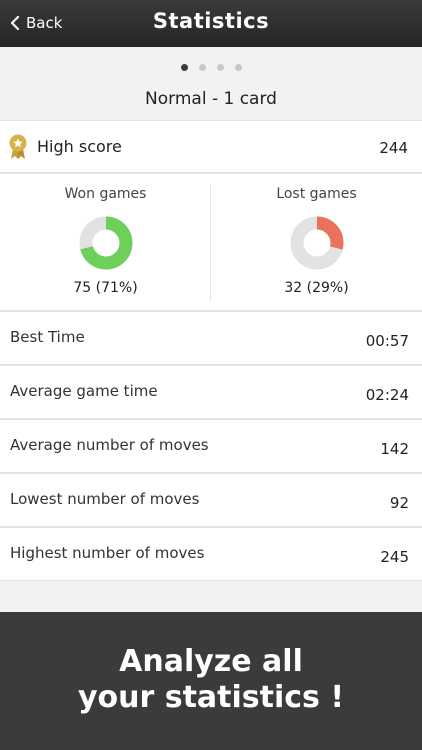  What do you see at coordinates (316, 288) in the screenshot?
I see `lost-games-value: 32 (29%)` at bounding box center [316, 288].